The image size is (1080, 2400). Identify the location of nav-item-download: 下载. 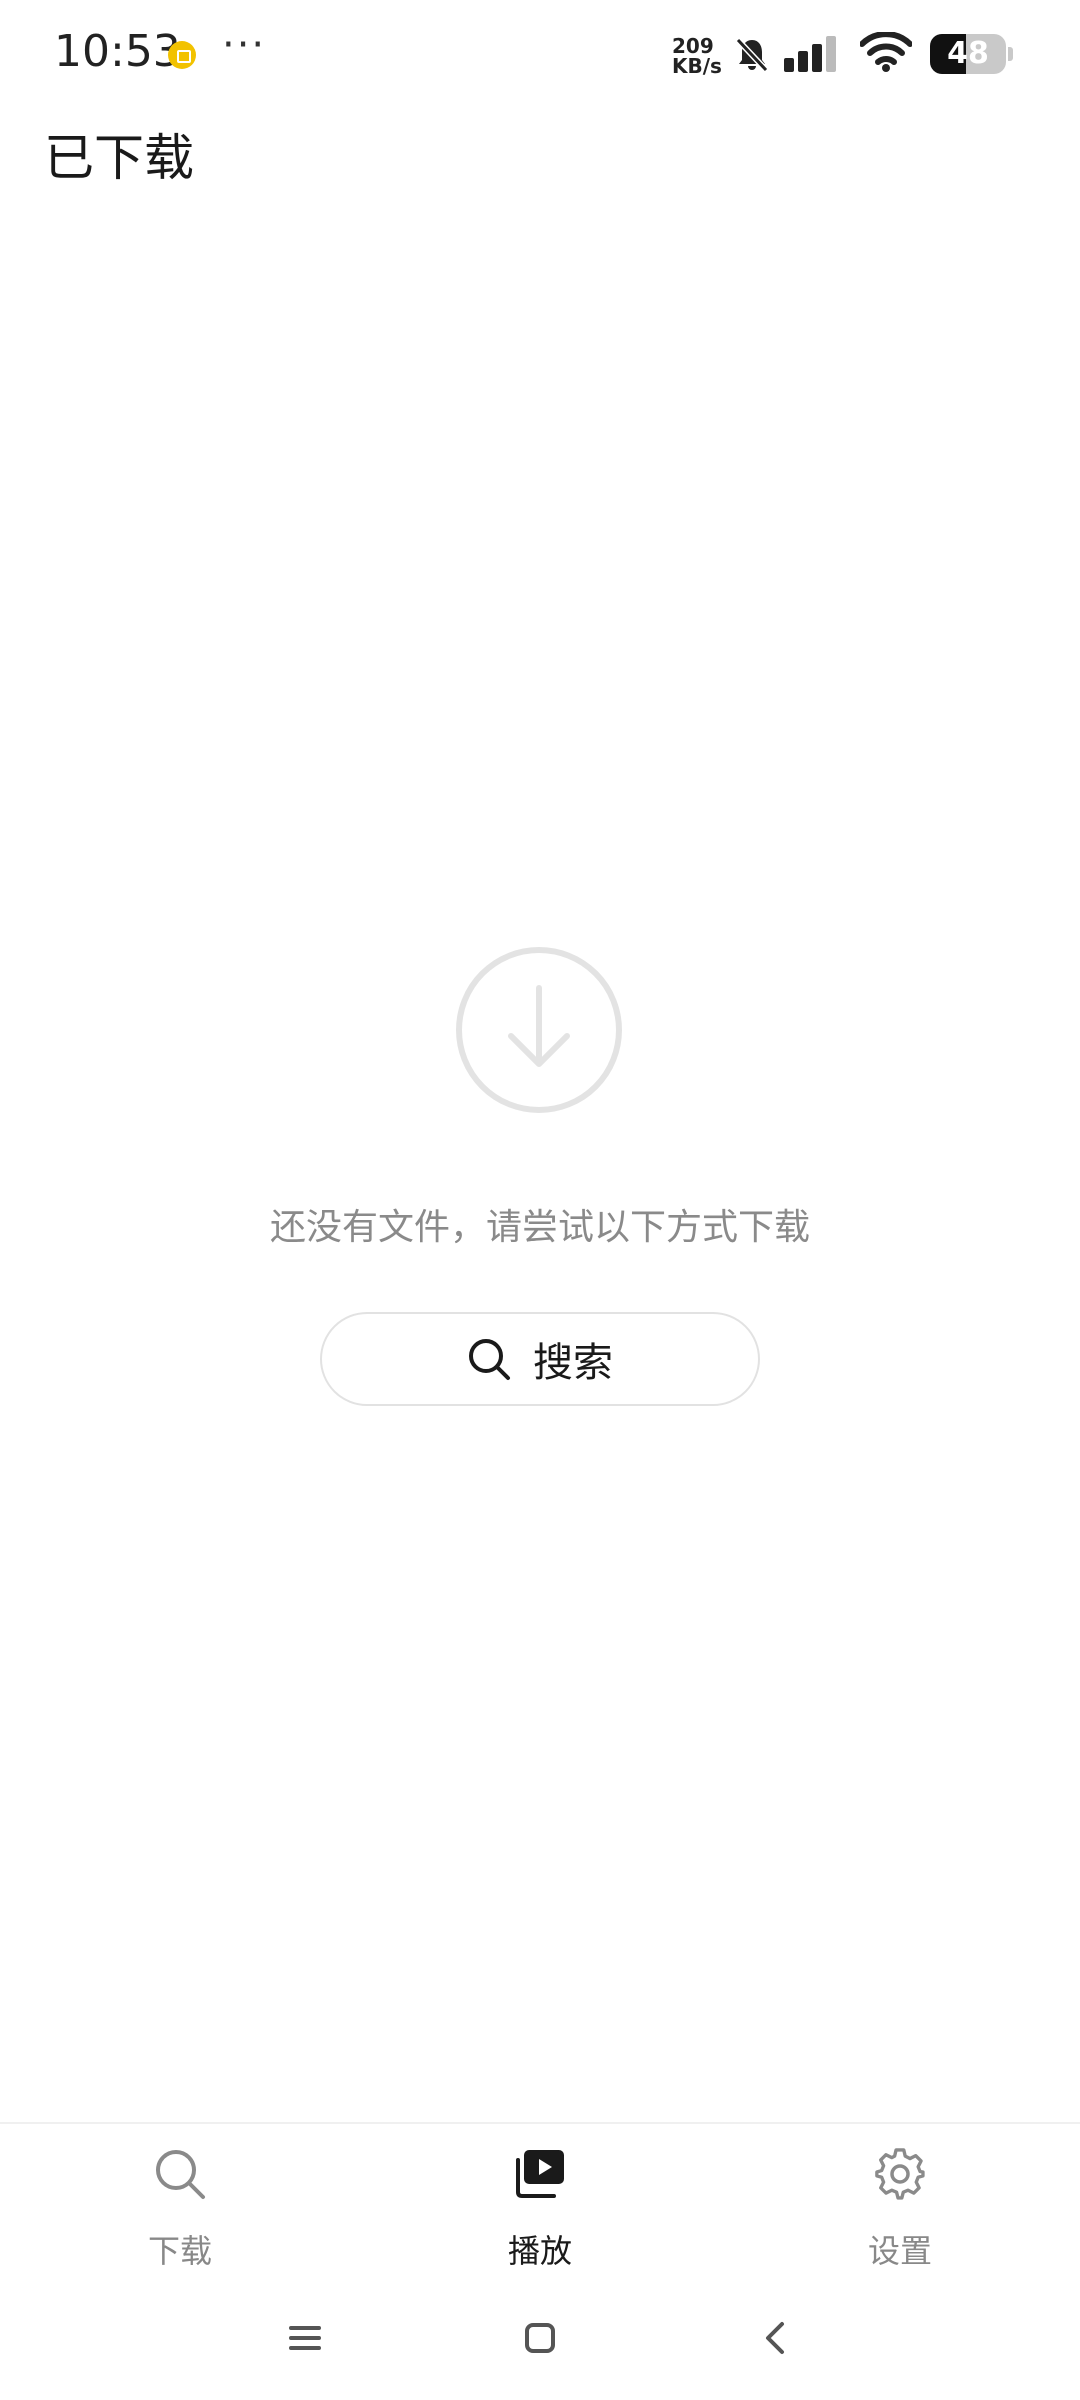
(180, 2199).